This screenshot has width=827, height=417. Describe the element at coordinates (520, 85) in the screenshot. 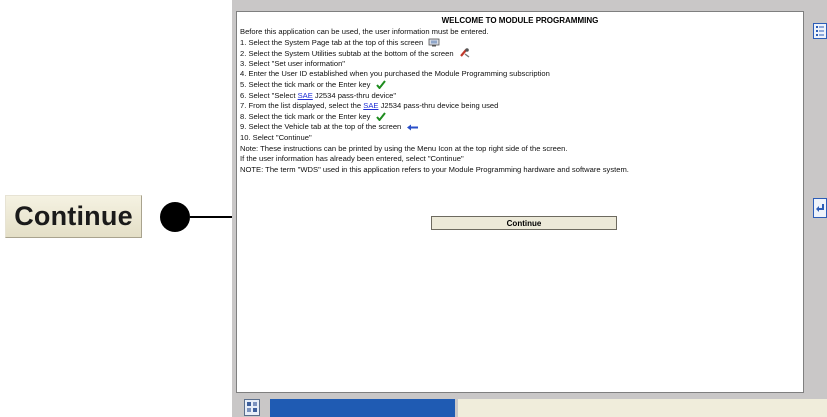

I see `instruction-step-5: 5. Select the tick mark or the Enter key` at that location.